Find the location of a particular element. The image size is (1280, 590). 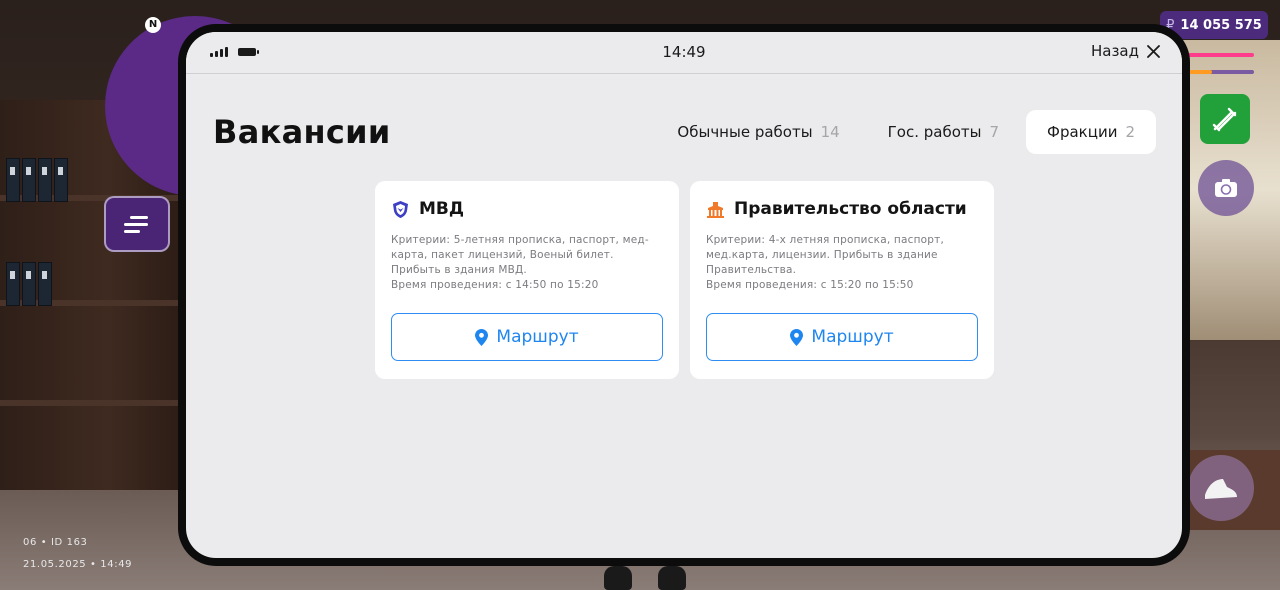

status-time: 14:49 is located at coordinates (684, 52).